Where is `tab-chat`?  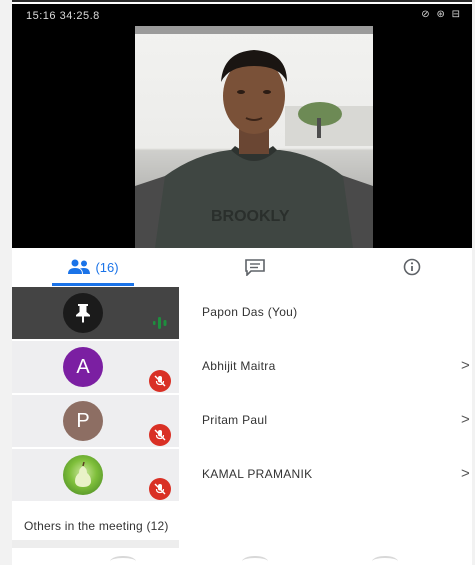
tab-chat is located at coordinates (255, 267).